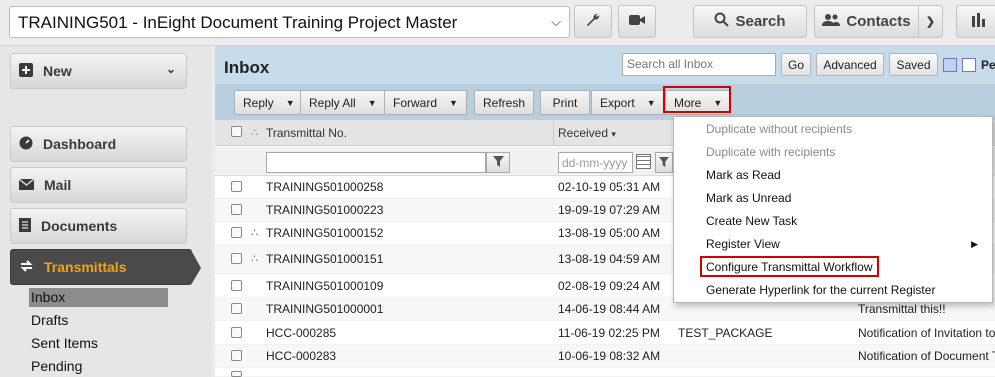  What do you see at coordinates (637, 21) in the screenshot?
I see `video-button` at bounding box center [637, 21].